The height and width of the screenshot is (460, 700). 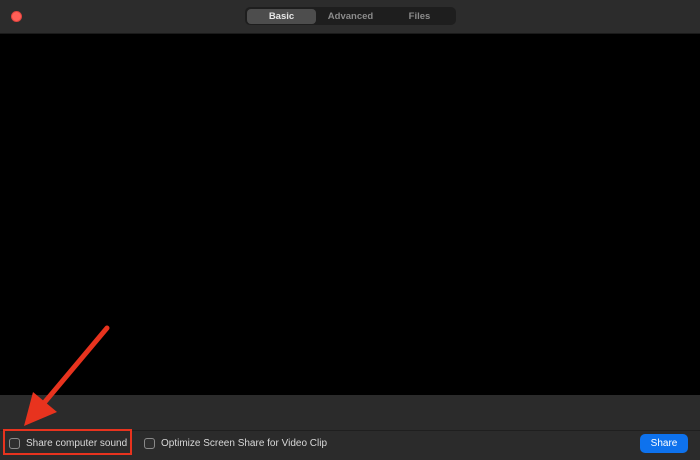 I want to click on close-window-button, so click(x=16, y=16).